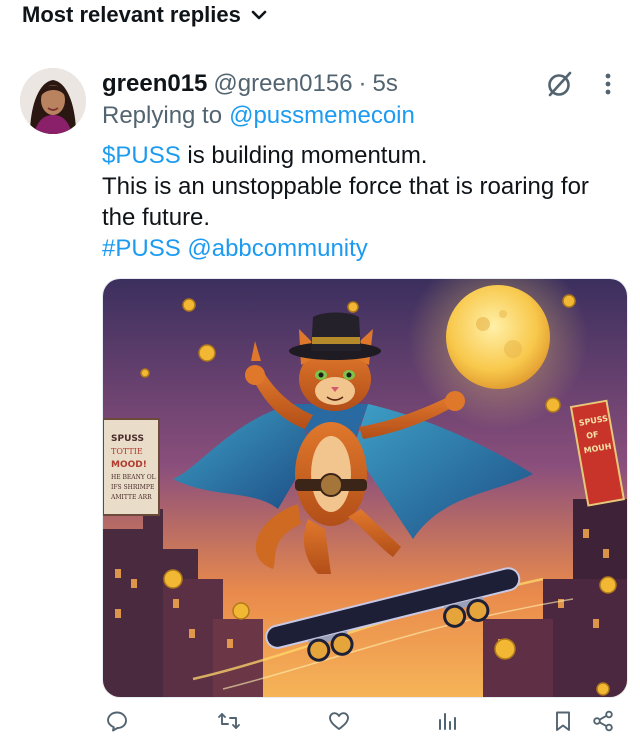 Image resolution: width=640 pixels, height=751 pixels. Describe the element at coordinates (361, 723) in the screenshot. I see `tweet-action-bar` at that location.